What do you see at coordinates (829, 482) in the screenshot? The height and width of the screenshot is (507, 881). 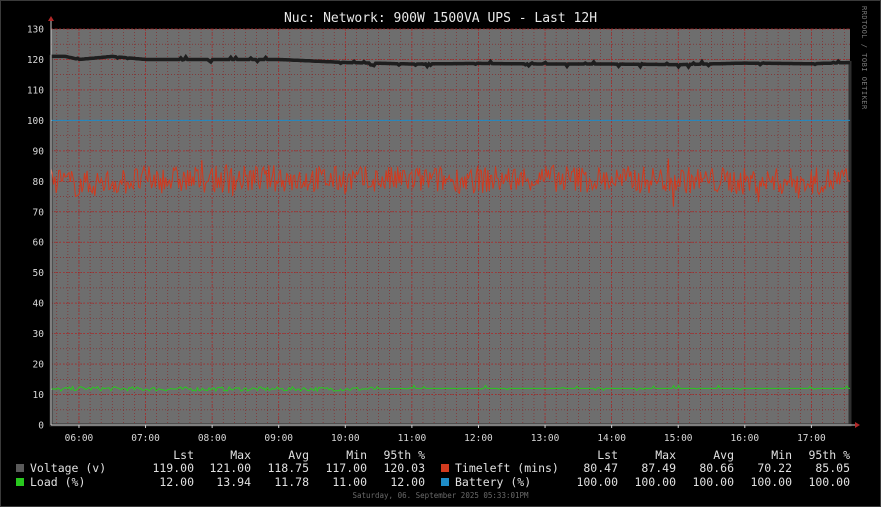 I see `battery-95th: 100.00` at bounding box center [829, 482].